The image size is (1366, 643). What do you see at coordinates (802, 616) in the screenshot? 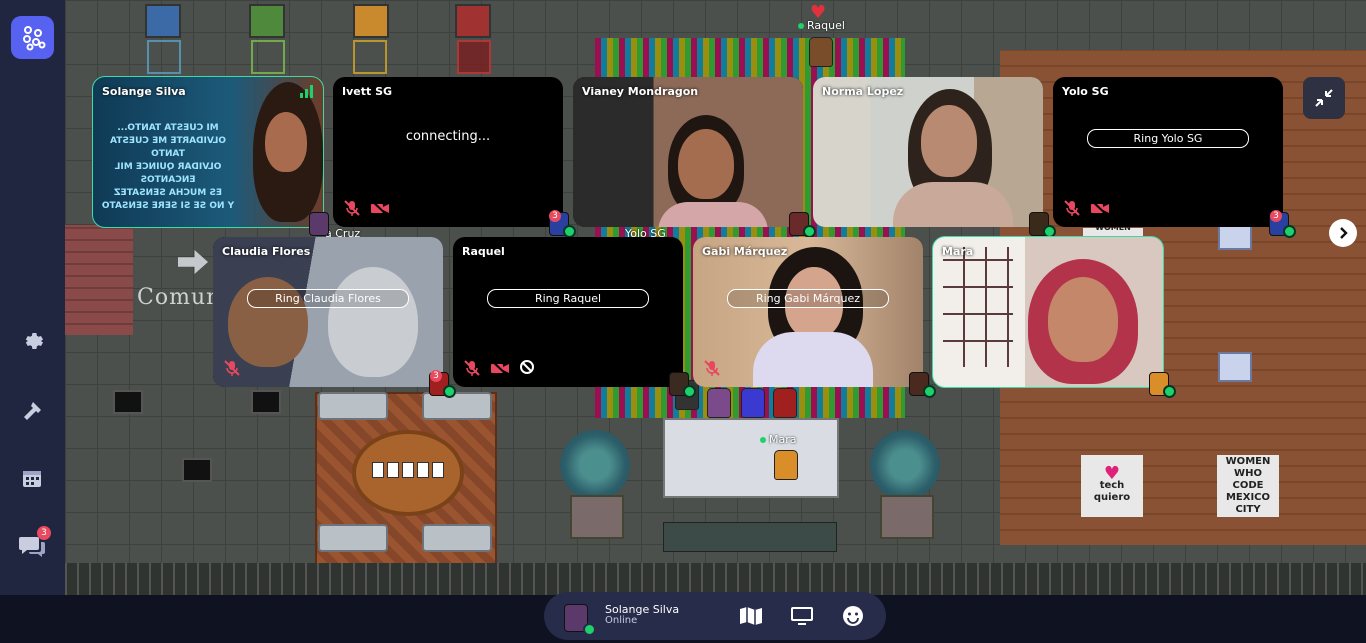
I see `screen-share-icon` at bounding box center [802, 616].